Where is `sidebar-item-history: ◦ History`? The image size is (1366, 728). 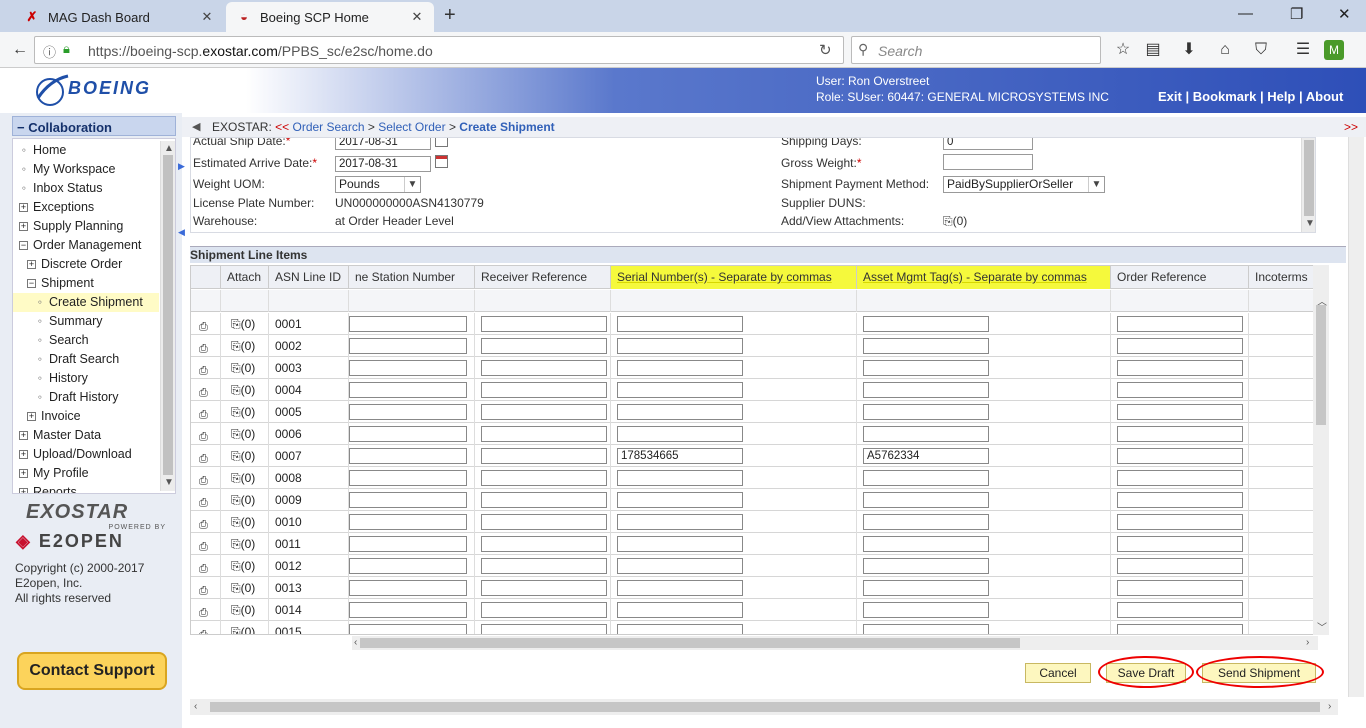 sidebar-item-history: ◦ History is located at coordinates (86, 378).